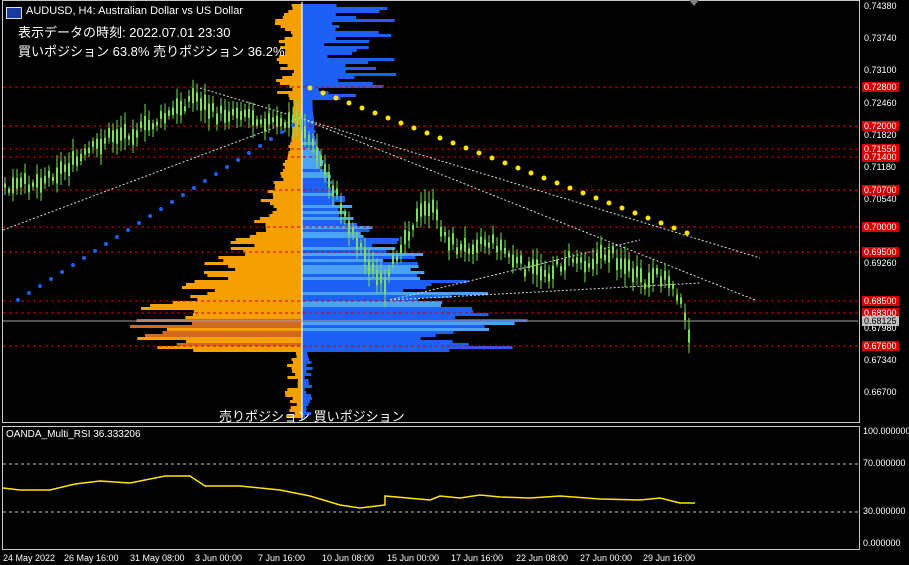 The width and height of the screenshot is (909, 565). I want to click on rsi-tick-label: 0.000000, so click(882, 543).